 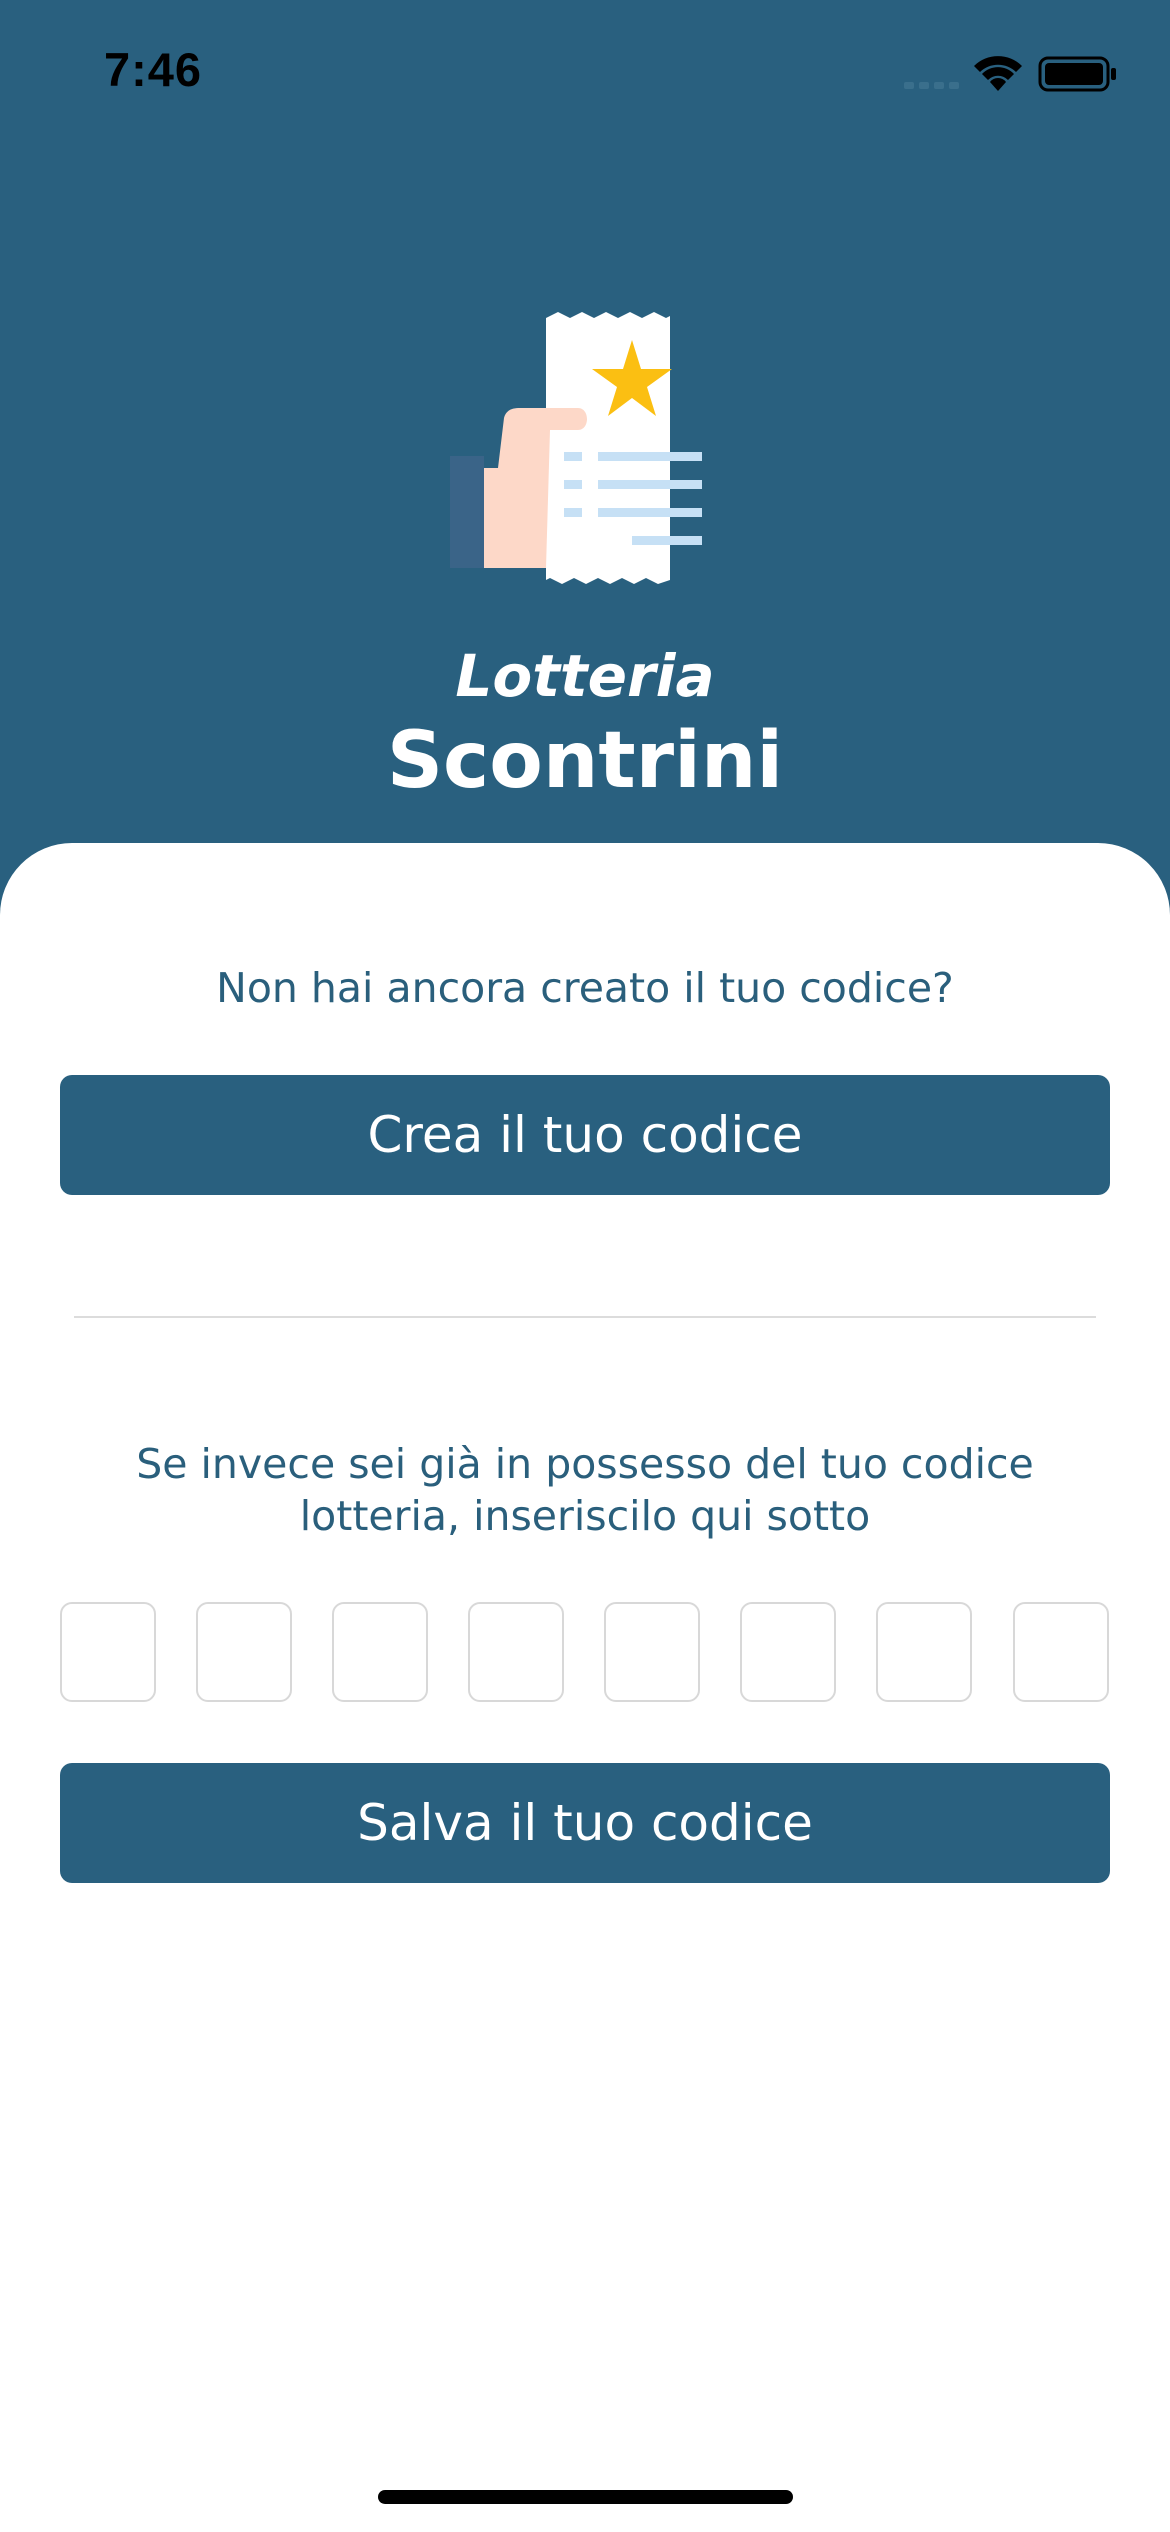 I want to click on save-code-button-label: Salva il tuo codice, so click(x=585, y=1823).